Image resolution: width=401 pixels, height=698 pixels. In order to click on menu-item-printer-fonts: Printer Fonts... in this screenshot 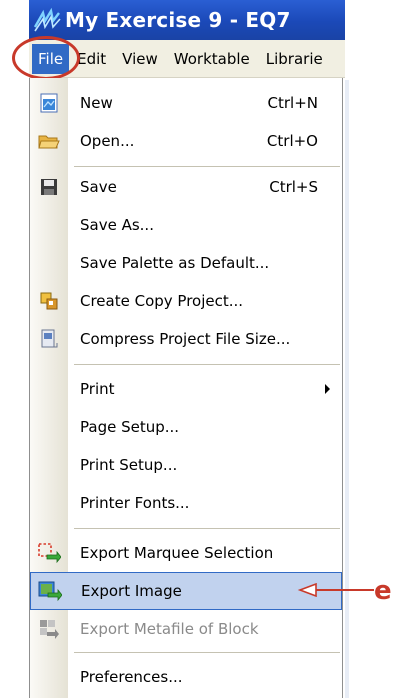, I will do `click(186, 503)`.